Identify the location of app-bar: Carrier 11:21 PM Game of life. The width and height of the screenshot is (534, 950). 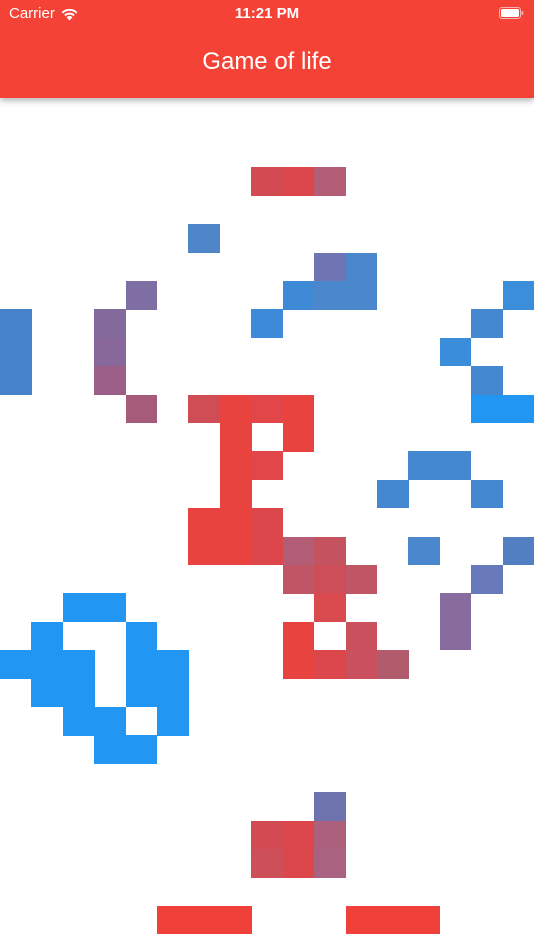
(267, 49).